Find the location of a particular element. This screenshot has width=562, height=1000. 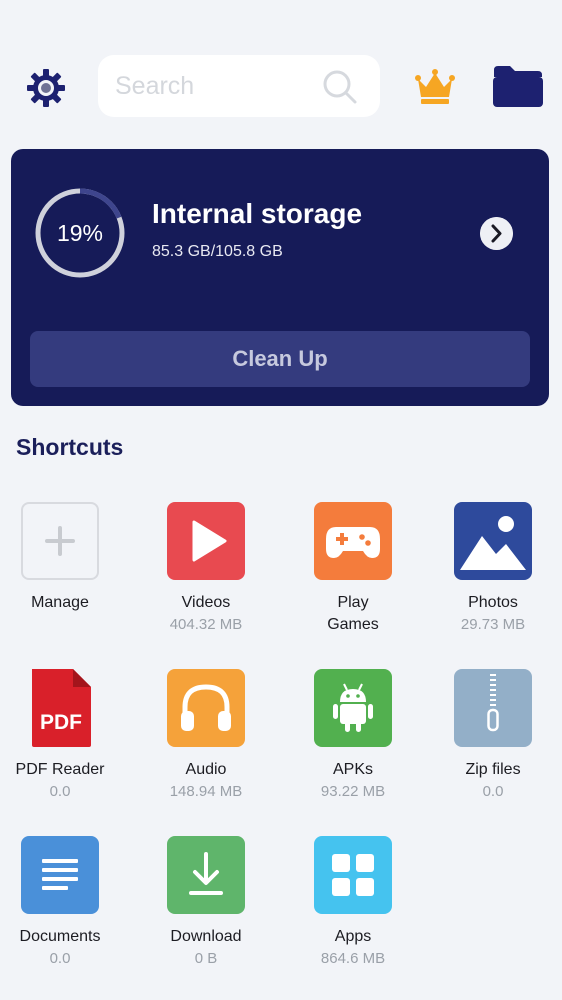

search-placeholder: Search is located at coordinates (154, 86).